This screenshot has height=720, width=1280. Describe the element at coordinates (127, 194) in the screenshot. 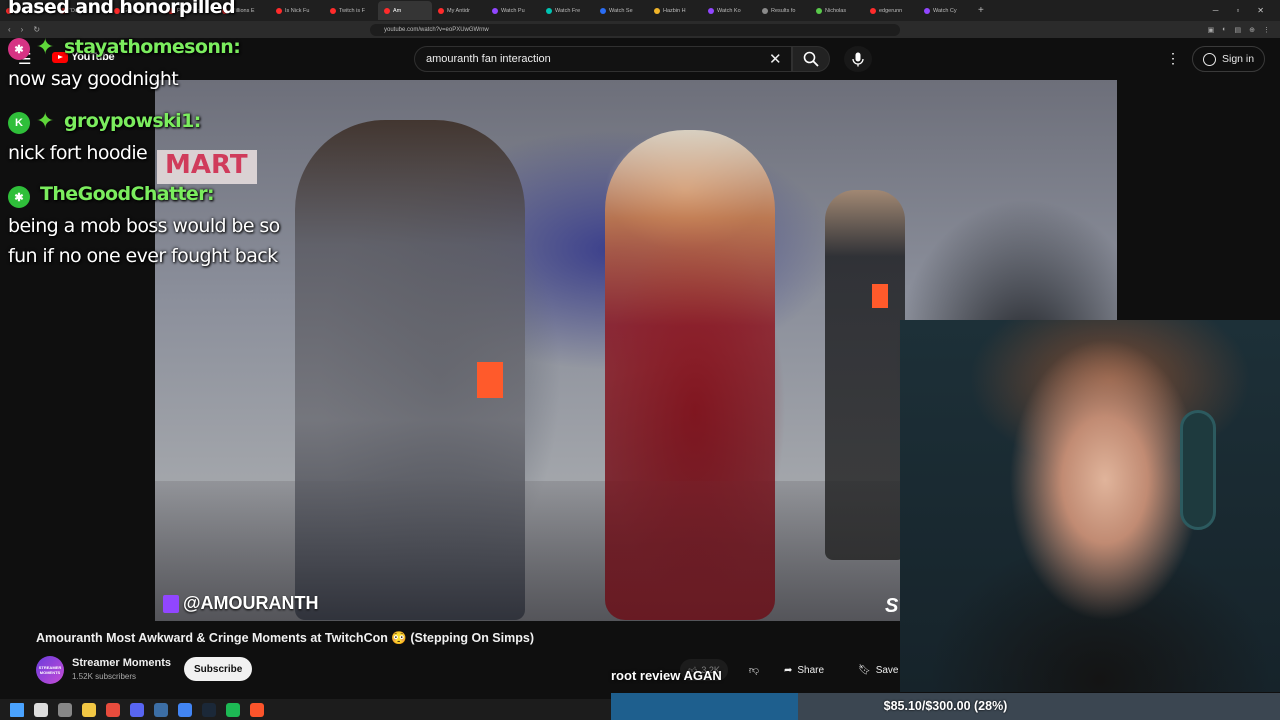

I see `chat-username: TheGoodChatter:` at that location.